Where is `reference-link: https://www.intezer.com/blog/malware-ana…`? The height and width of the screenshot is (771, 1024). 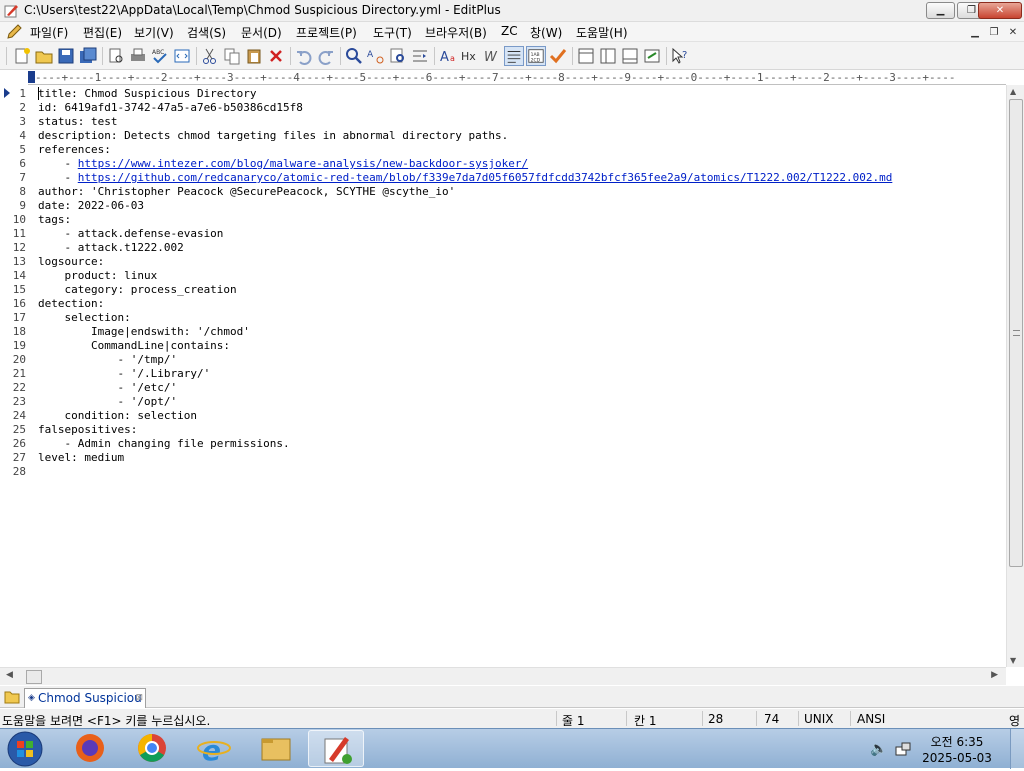 reference-link: https://www.intezer.com/blog/malware-ana… is located at coordinates (303, 163).